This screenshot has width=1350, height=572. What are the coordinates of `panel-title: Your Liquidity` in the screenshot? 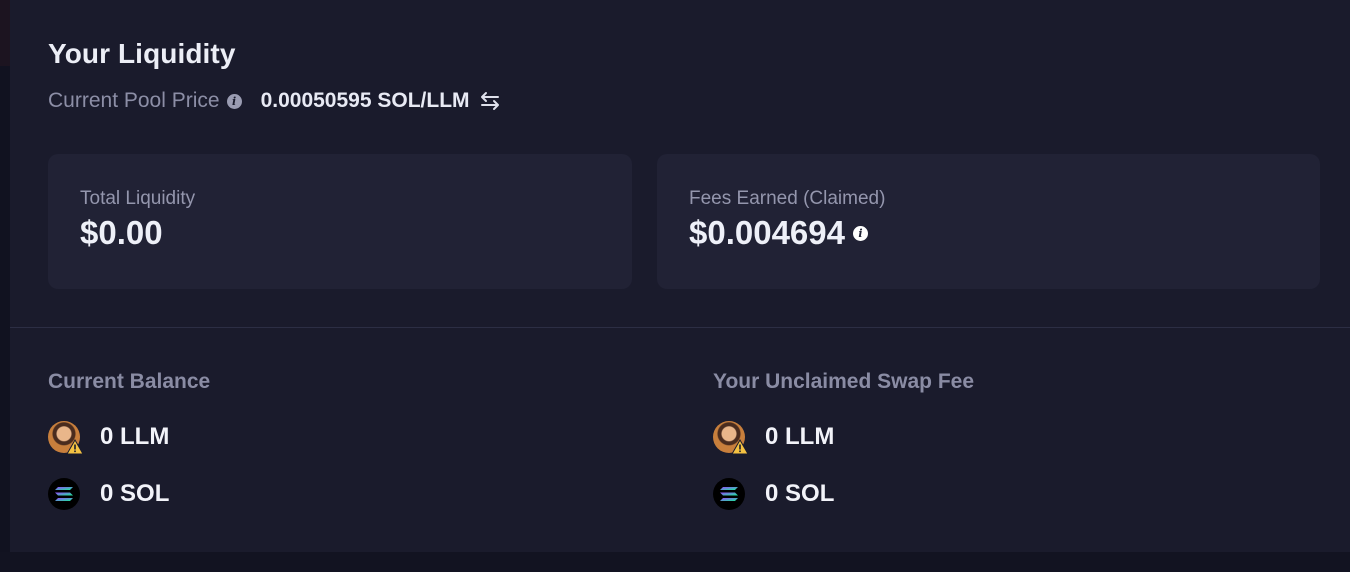 It's located at (142, 53).